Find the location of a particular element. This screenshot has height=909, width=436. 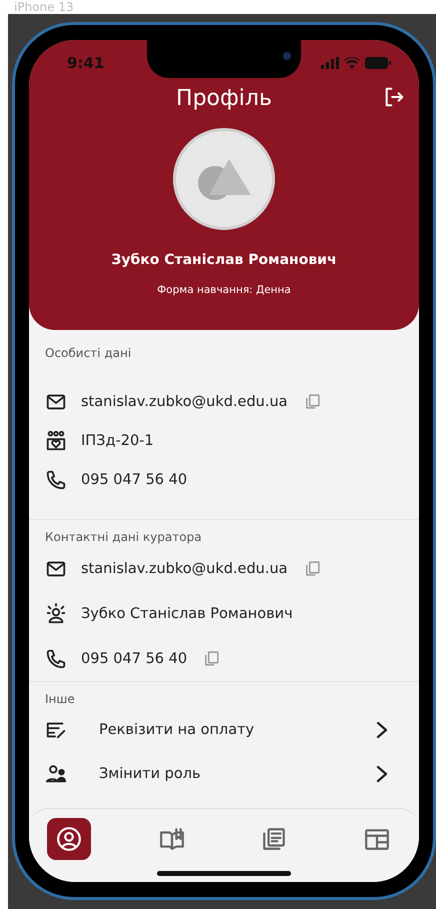

study-form: Форма навчання: Денна is located at coordinates (224, 290).